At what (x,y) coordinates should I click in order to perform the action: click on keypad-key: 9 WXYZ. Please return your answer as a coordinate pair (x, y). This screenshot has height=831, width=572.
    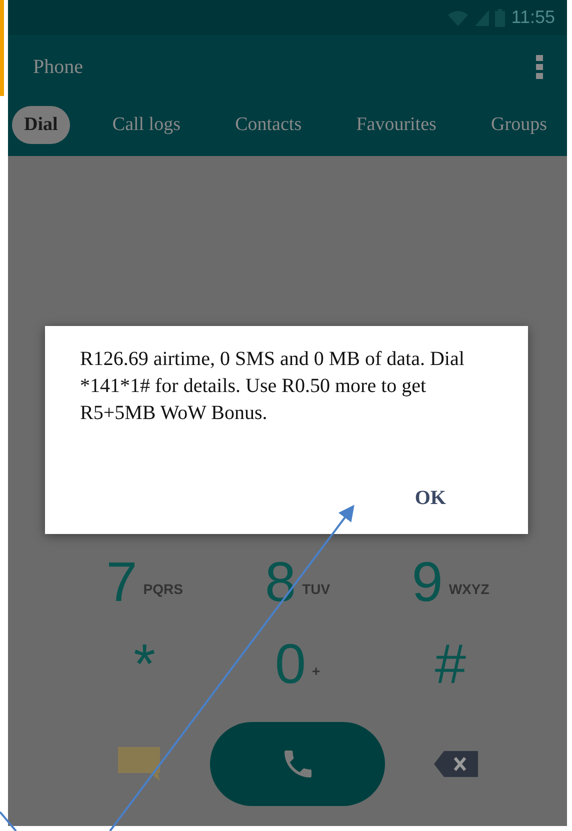
    Looking at the image, I should click on (450, 582).